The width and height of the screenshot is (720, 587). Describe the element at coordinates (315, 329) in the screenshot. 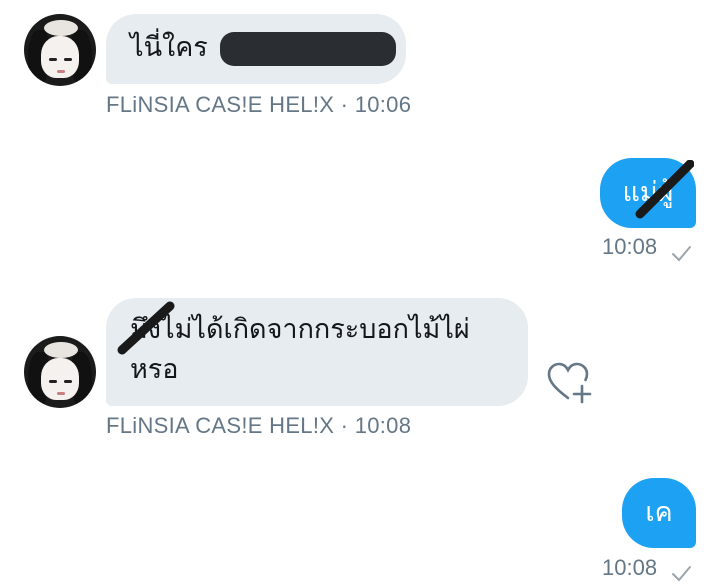

I see `message-text: ไม่ได้เกิดจากกระบอกไม้ไผ่` at that location.